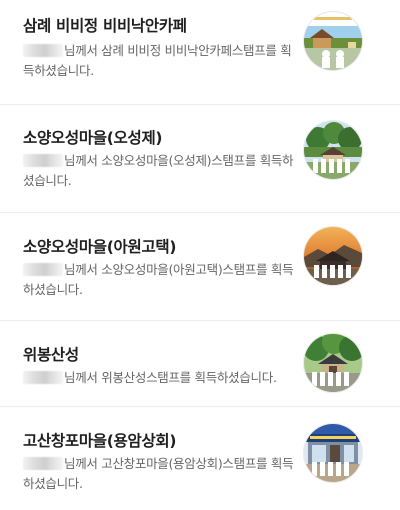 Image resolution: width=400 pixels, height=510 pixels. Describe the element at coordinates (100, 247) in the screenshot. I see `item-title: 소양오성마을(아원고택)` at that location.